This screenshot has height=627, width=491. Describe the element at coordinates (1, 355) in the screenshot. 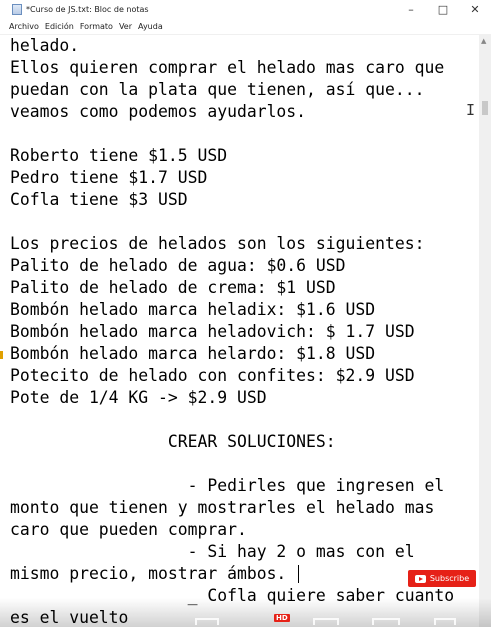

I see `window-edge-marker` at that location.